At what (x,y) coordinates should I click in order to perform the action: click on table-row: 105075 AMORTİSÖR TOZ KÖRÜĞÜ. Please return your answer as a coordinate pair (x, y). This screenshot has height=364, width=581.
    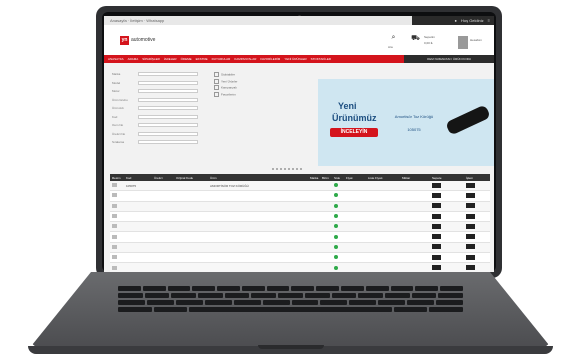
    Looking at the image, I should click on (300, 186).